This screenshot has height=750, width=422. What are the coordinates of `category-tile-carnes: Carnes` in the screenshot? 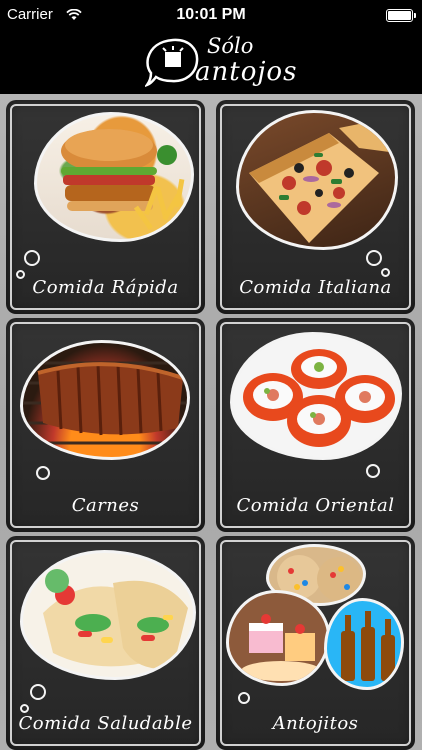 It's located at (105, 425).